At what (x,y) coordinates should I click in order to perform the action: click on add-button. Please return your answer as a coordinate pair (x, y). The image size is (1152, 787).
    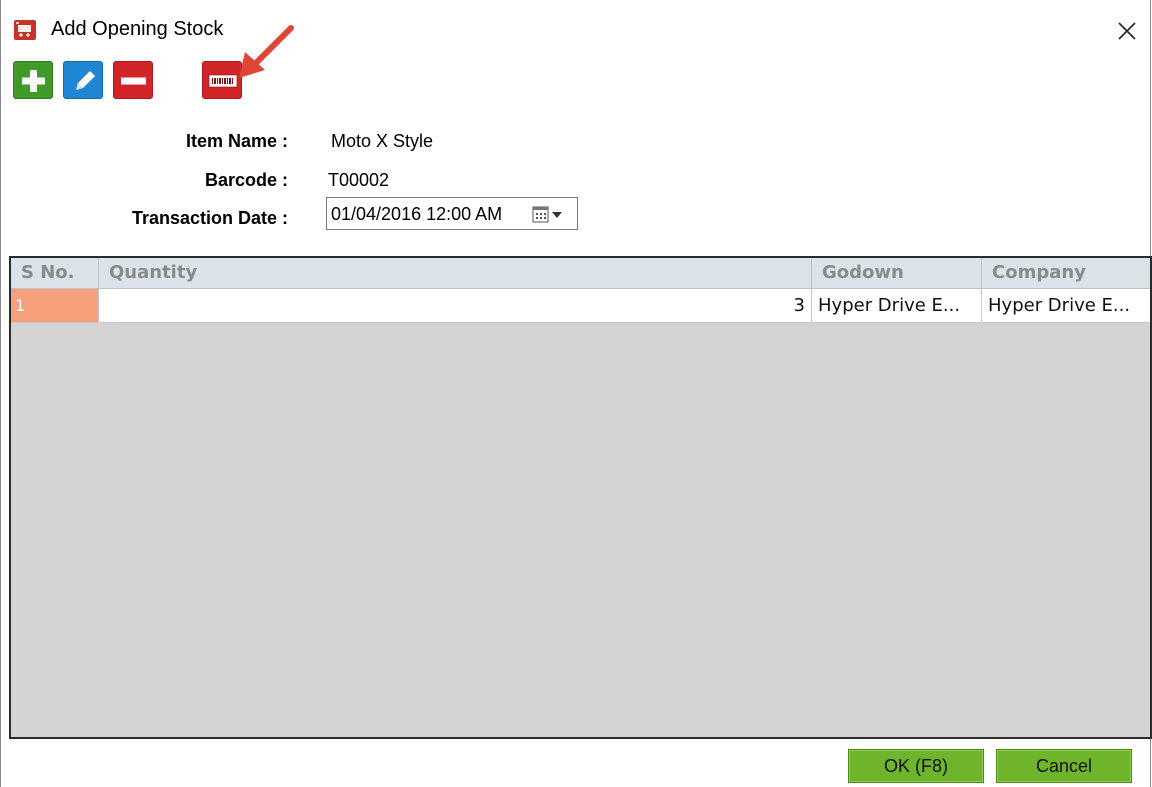
    Looking at the image, I should click on (33, 80).